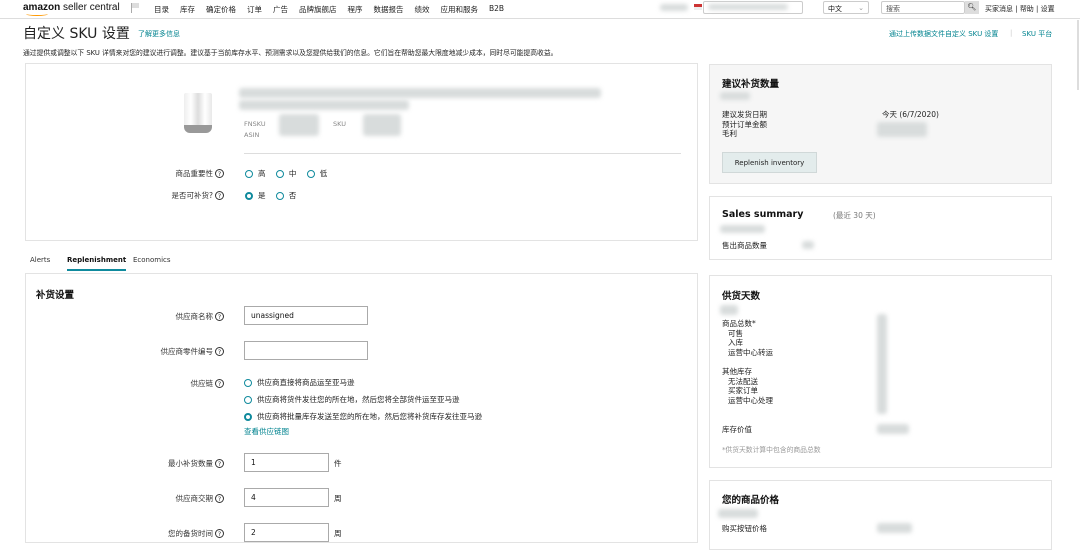  Describe the element at coordinates (496, 9) in the screenshot. I see `nav-b2b: B2B` at that location.